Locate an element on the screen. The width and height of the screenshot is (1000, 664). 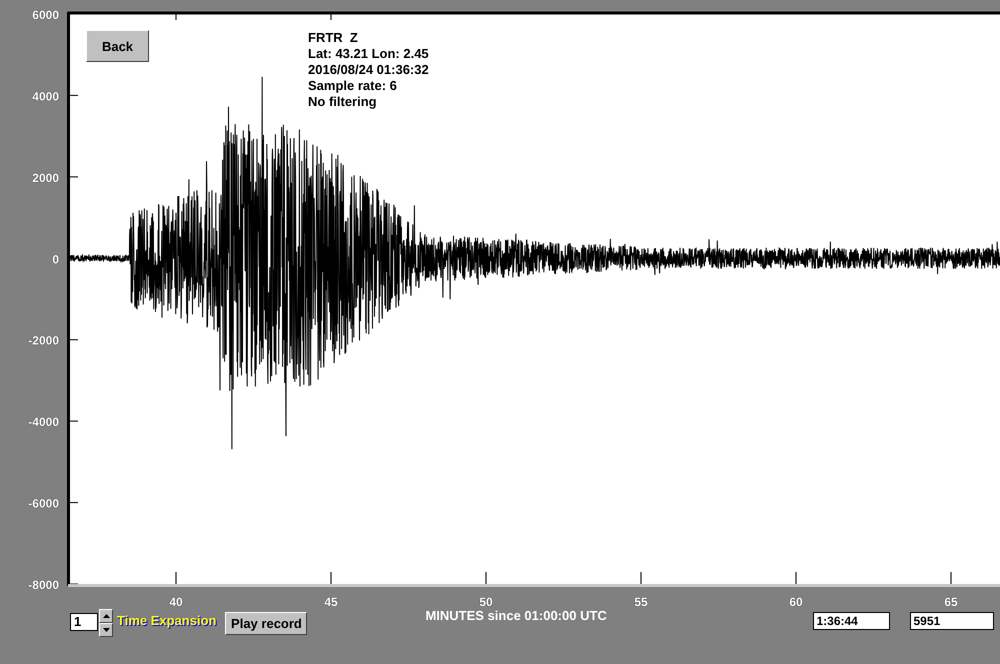
station-info-line: FRTR Z is located at coordinates (333, 38).